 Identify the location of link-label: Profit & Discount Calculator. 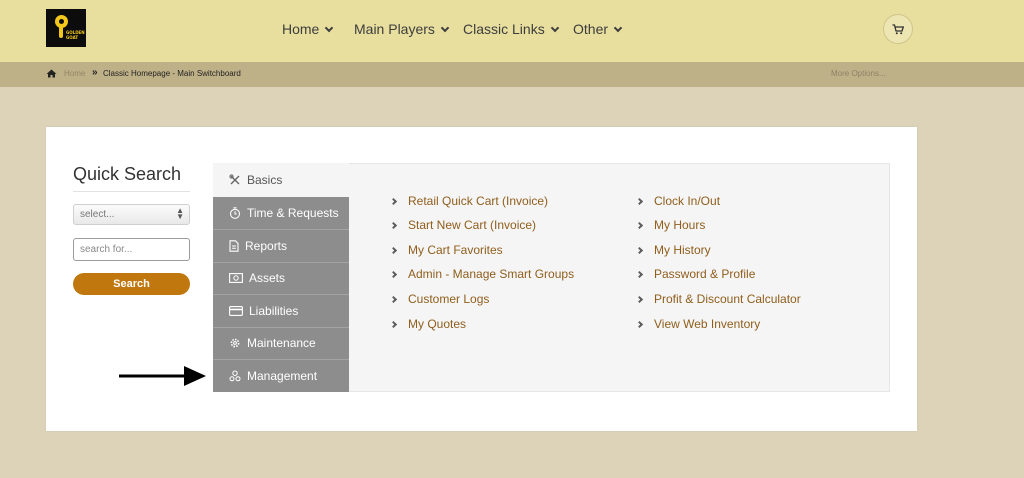
(727, 299).